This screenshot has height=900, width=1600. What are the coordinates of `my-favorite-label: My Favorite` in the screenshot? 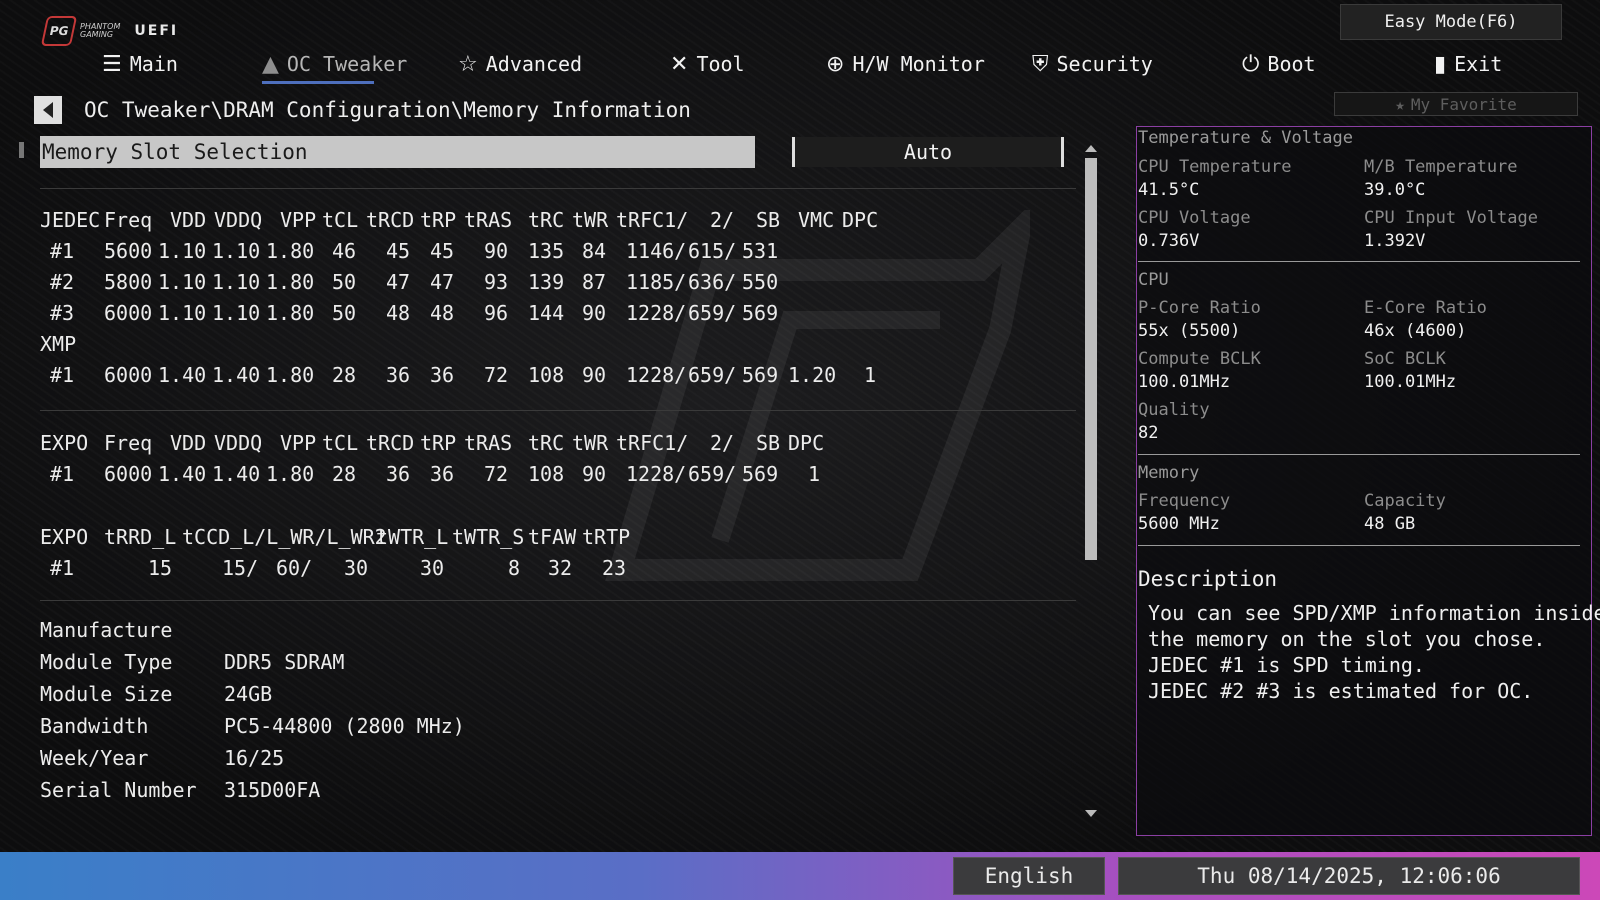 It's located at (1463, 104).